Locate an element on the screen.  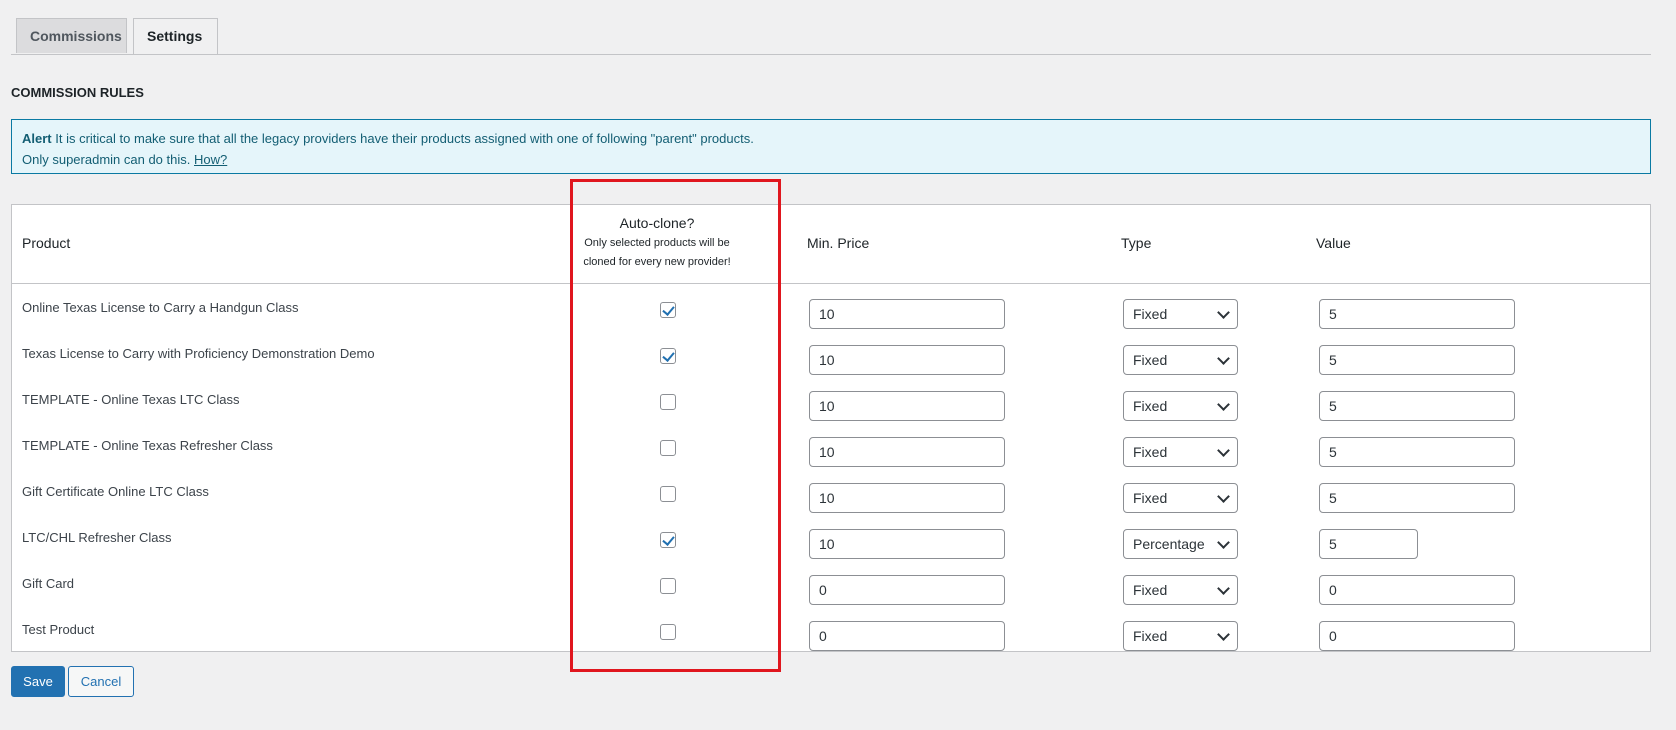
product-name: Gift Card is located at coordinates (48, 583).